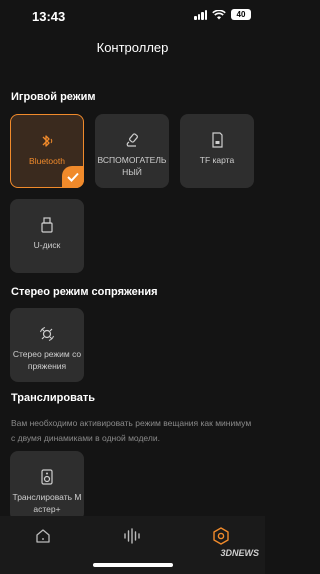  Describe the element at coordinates (47, 141) in the screenshot. I see `bluetooth-icon` at that location.